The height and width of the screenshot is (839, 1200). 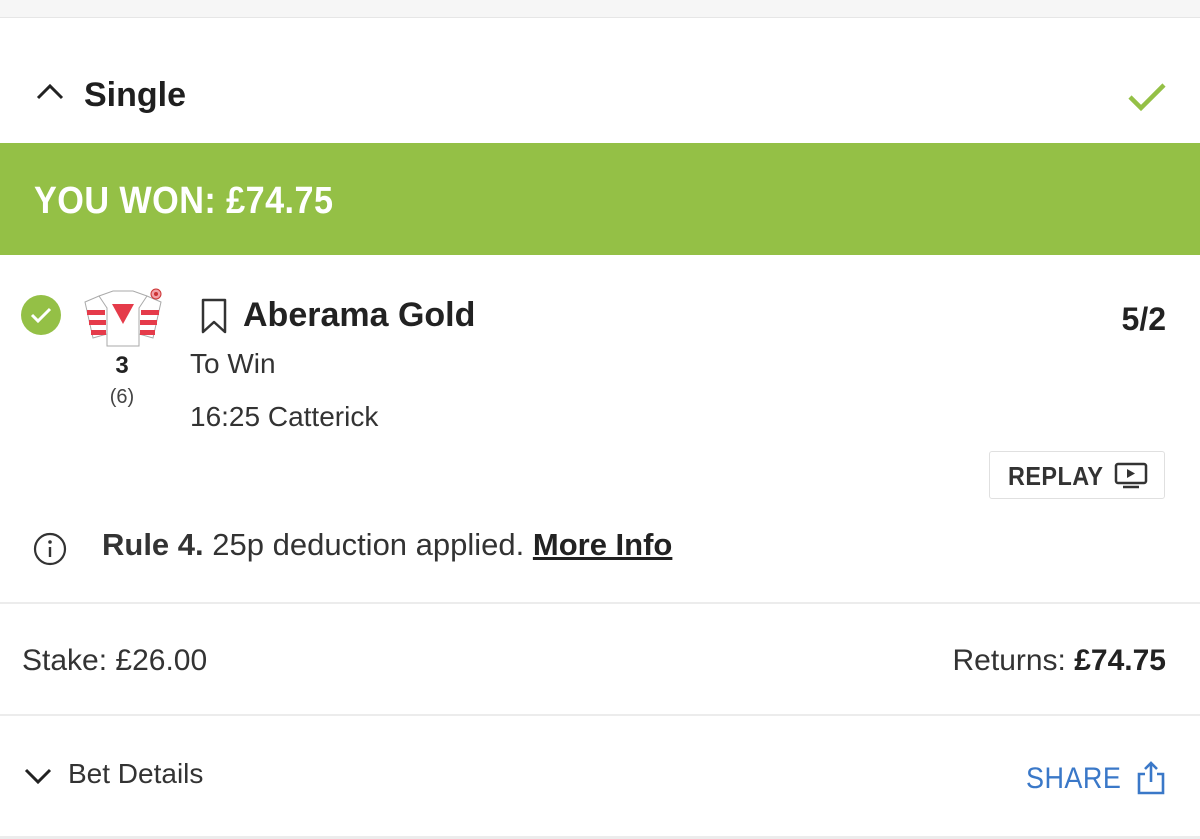 What do you see at coordinates (1056, 476) in the screenshot?
I see `replay-button-label: REPLAY` at bounding box center [1056, 476].